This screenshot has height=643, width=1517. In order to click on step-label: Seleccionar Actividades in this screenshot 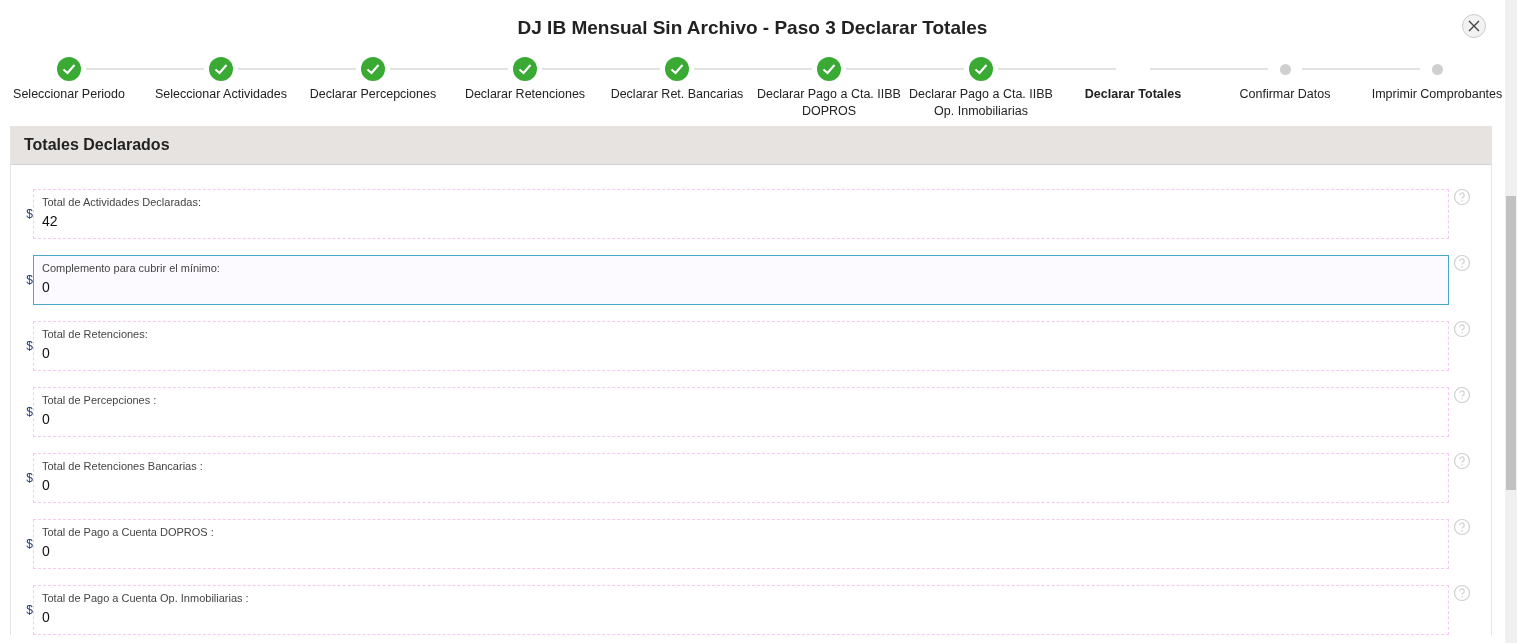, I will do `click(221, 94)`.